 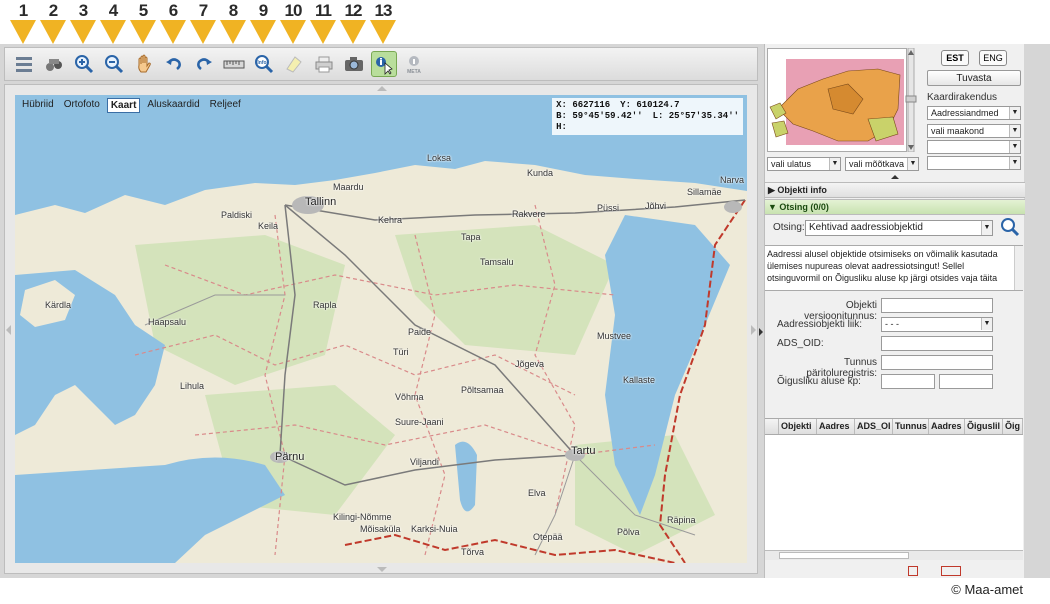 What do you see at coordinates (540, 173) in the screenshot?
I see `place-label: Kunda` at bounding box center [540, 173].